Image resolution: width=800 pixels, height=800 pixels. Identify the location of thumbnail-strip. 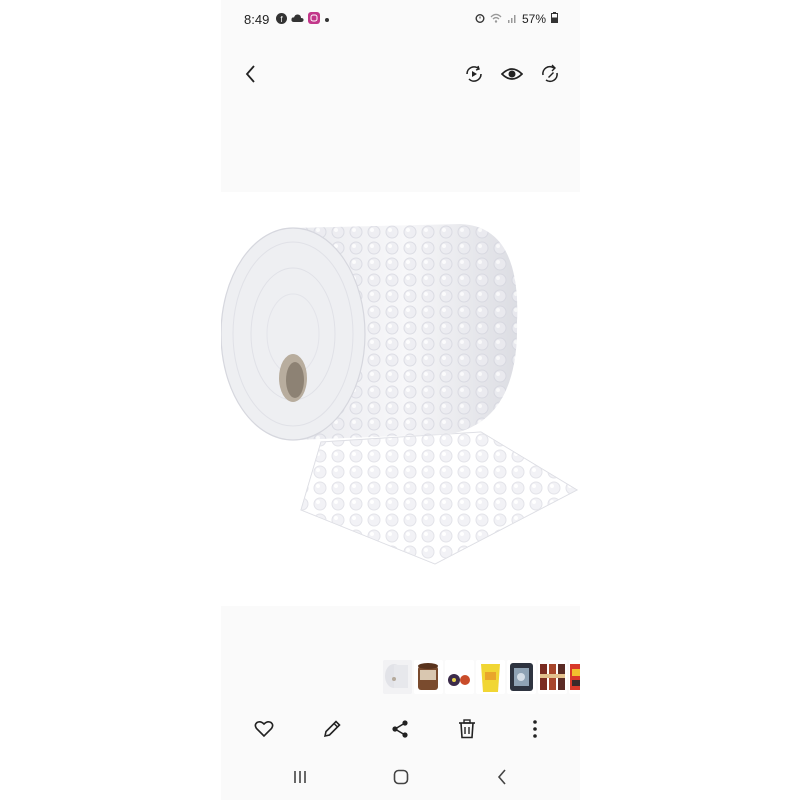
(481, 677).